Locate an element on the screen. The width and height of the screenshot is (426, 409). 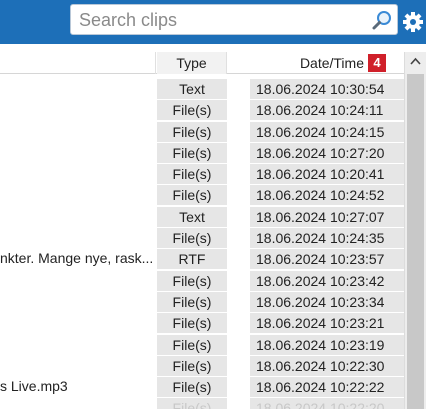
table-row: File(s) 18.06.2024 10:24:11 is located at coordinates (202, 110).